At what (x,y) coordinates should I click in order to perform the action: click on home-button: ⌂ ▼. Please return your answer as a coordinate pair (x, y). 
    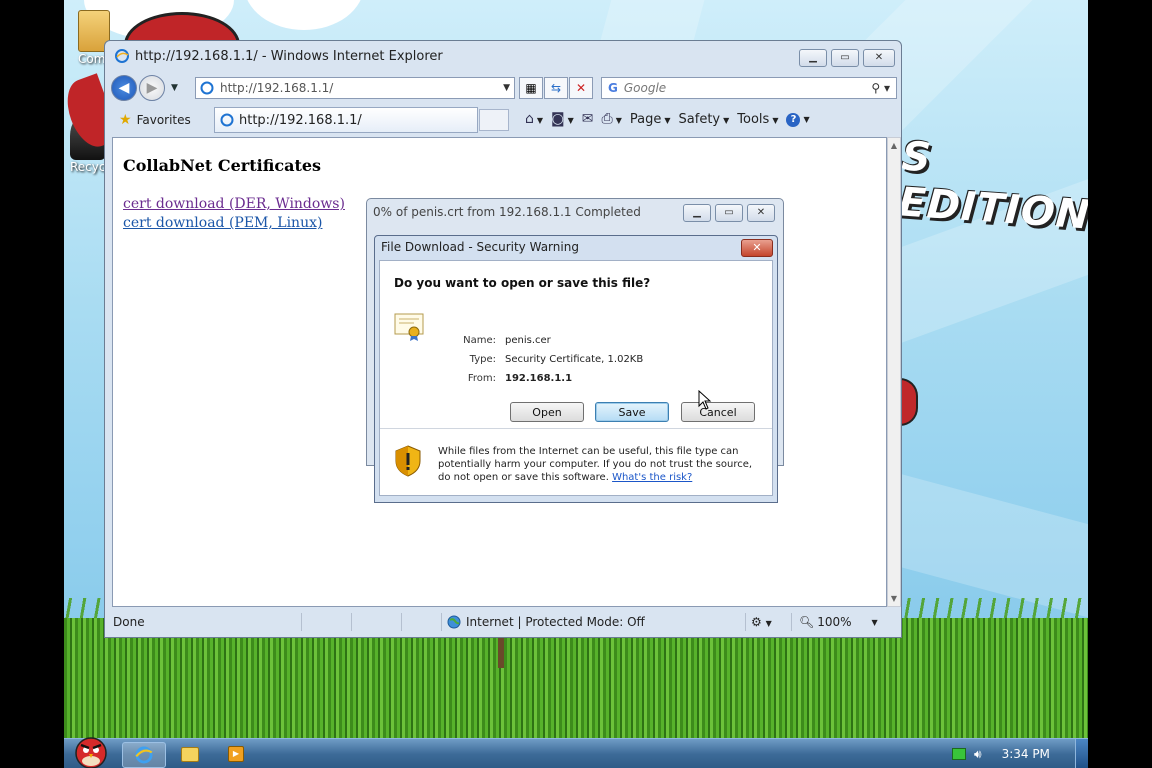
    Looking at the image, I should click on (534, 119).